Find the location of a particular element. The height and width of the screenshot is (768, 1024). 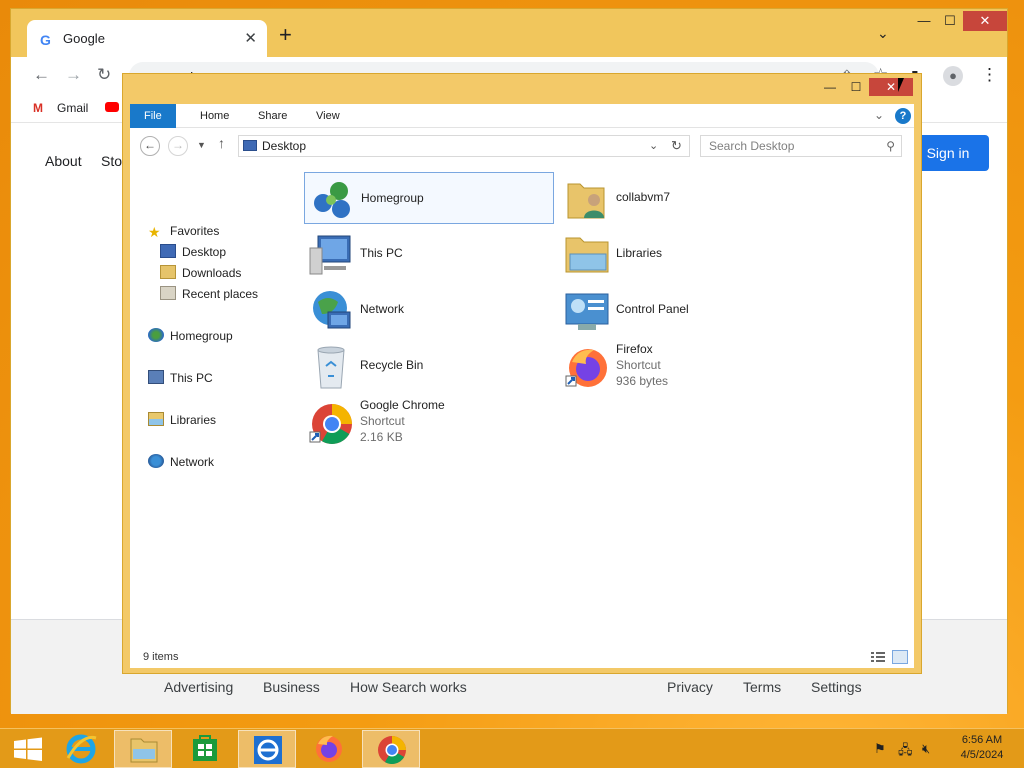

explorer-address-bar: Desktop ⌄ ↻ is located at coordinates (464, 146).